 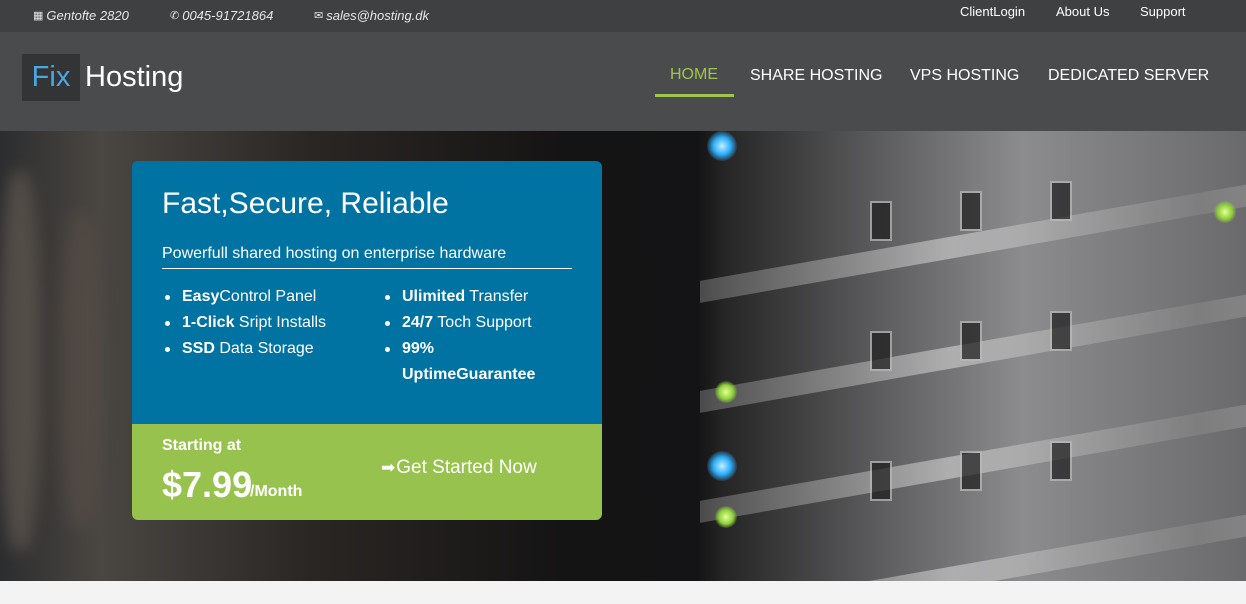 I want to click on email-info: ✉ sales@hosting.dk, so click(x=371, y=16).